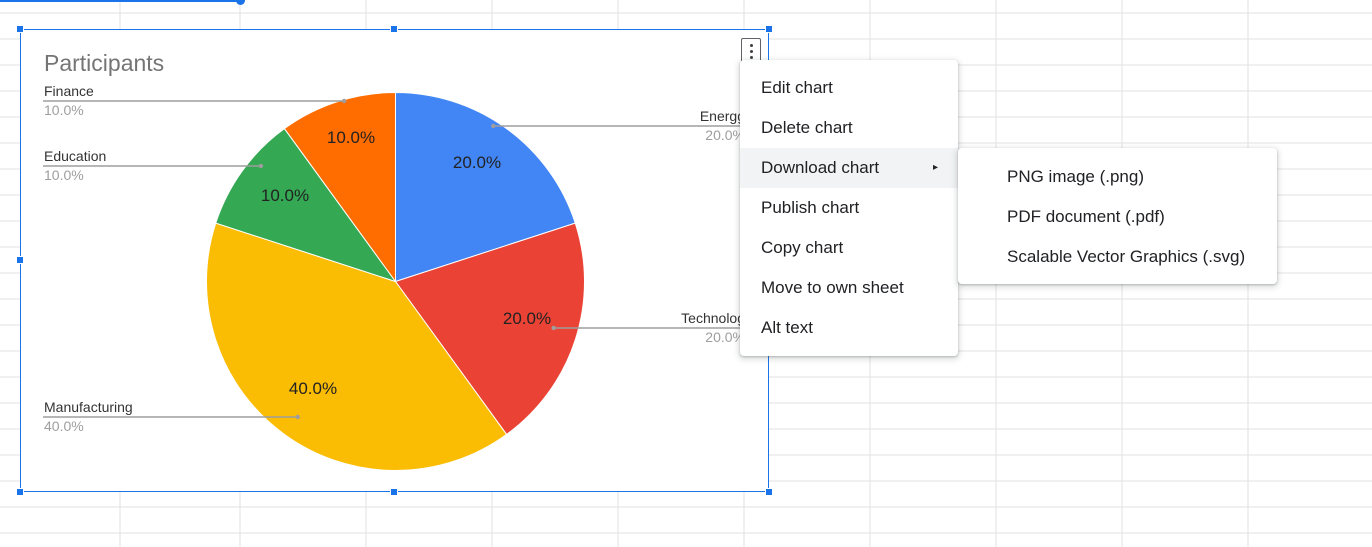 This screenshot has height=547, width=1372. I want to click on menu-item-edit-chart: Edit chart, so click(849, 88).